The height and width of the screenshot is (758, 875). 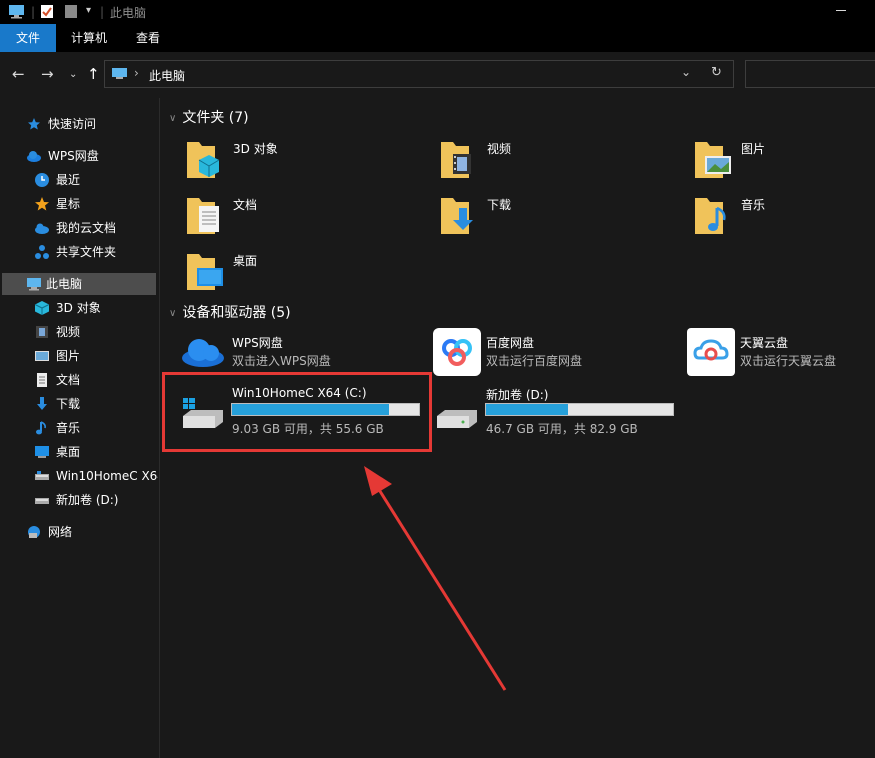 What do you see at coordinates (435, 578) in the screenshot?
I see `annotation-arrow` at bounding box center [435, 578].